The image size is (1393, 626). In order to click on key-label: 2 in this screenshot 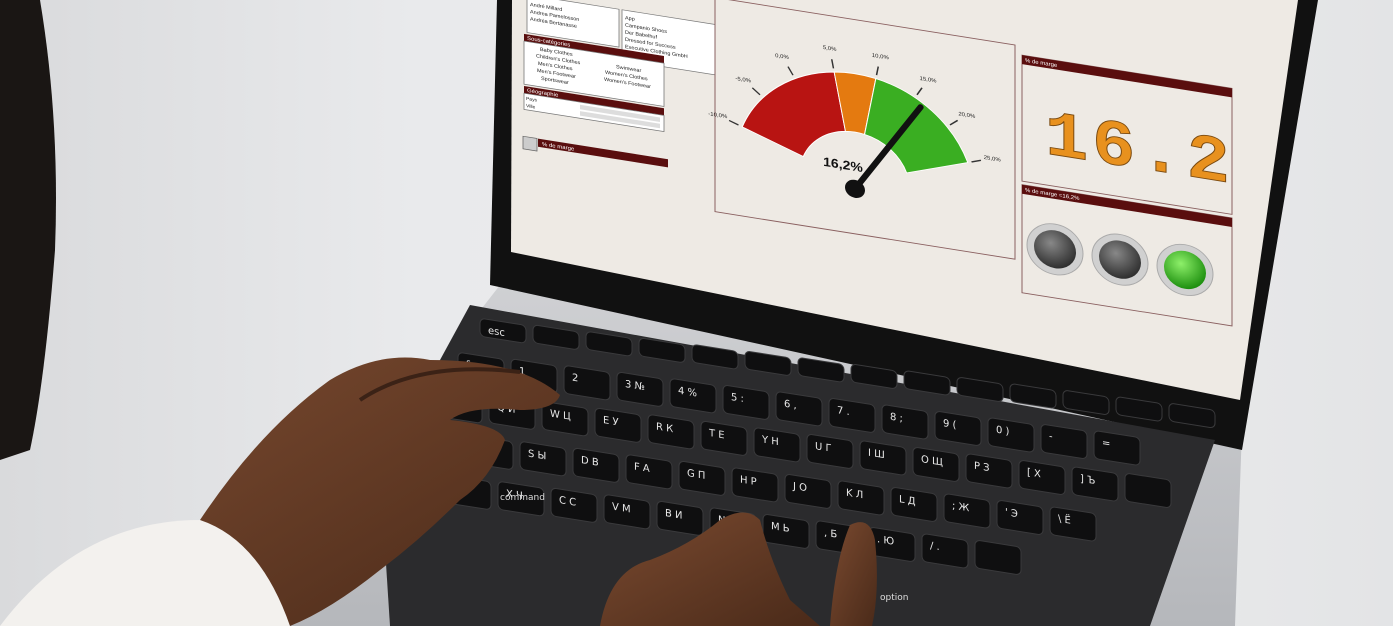, I will do `click(575, 379)`.